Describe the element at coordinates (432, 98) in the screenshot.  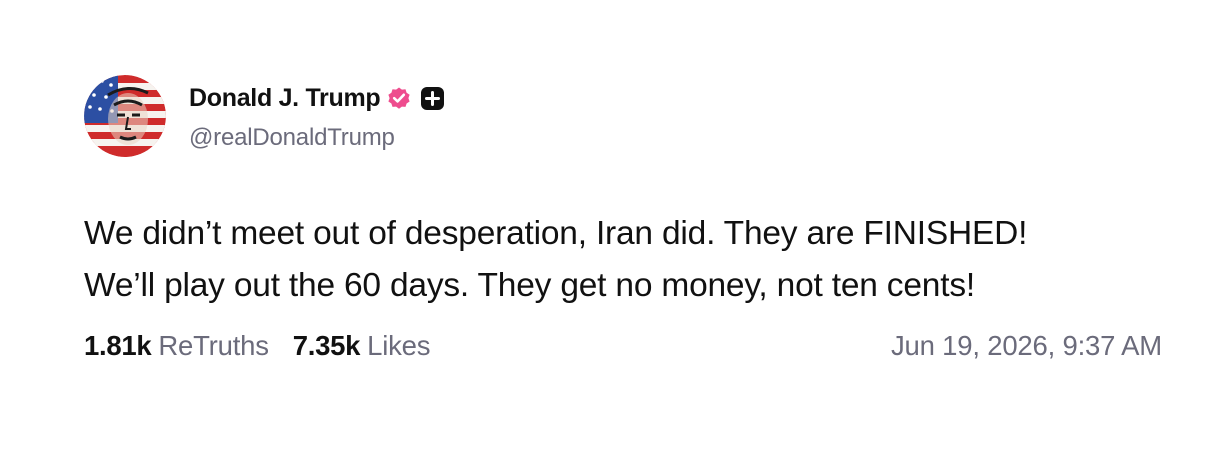
I see `plus-badge-icon` at that location.